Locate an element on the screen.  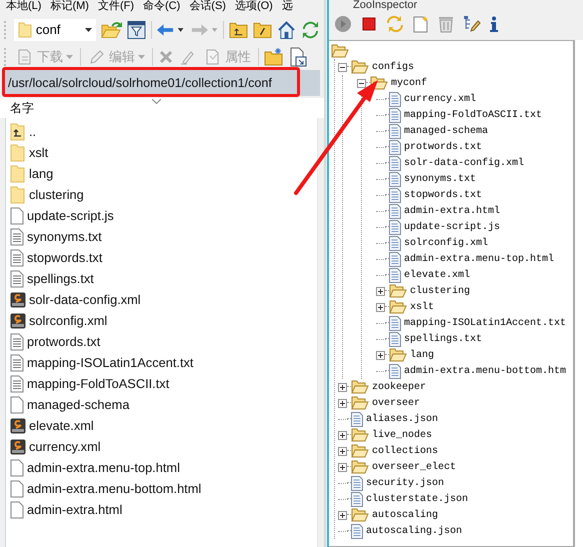
home-icon is located at coordinates (286, 30).